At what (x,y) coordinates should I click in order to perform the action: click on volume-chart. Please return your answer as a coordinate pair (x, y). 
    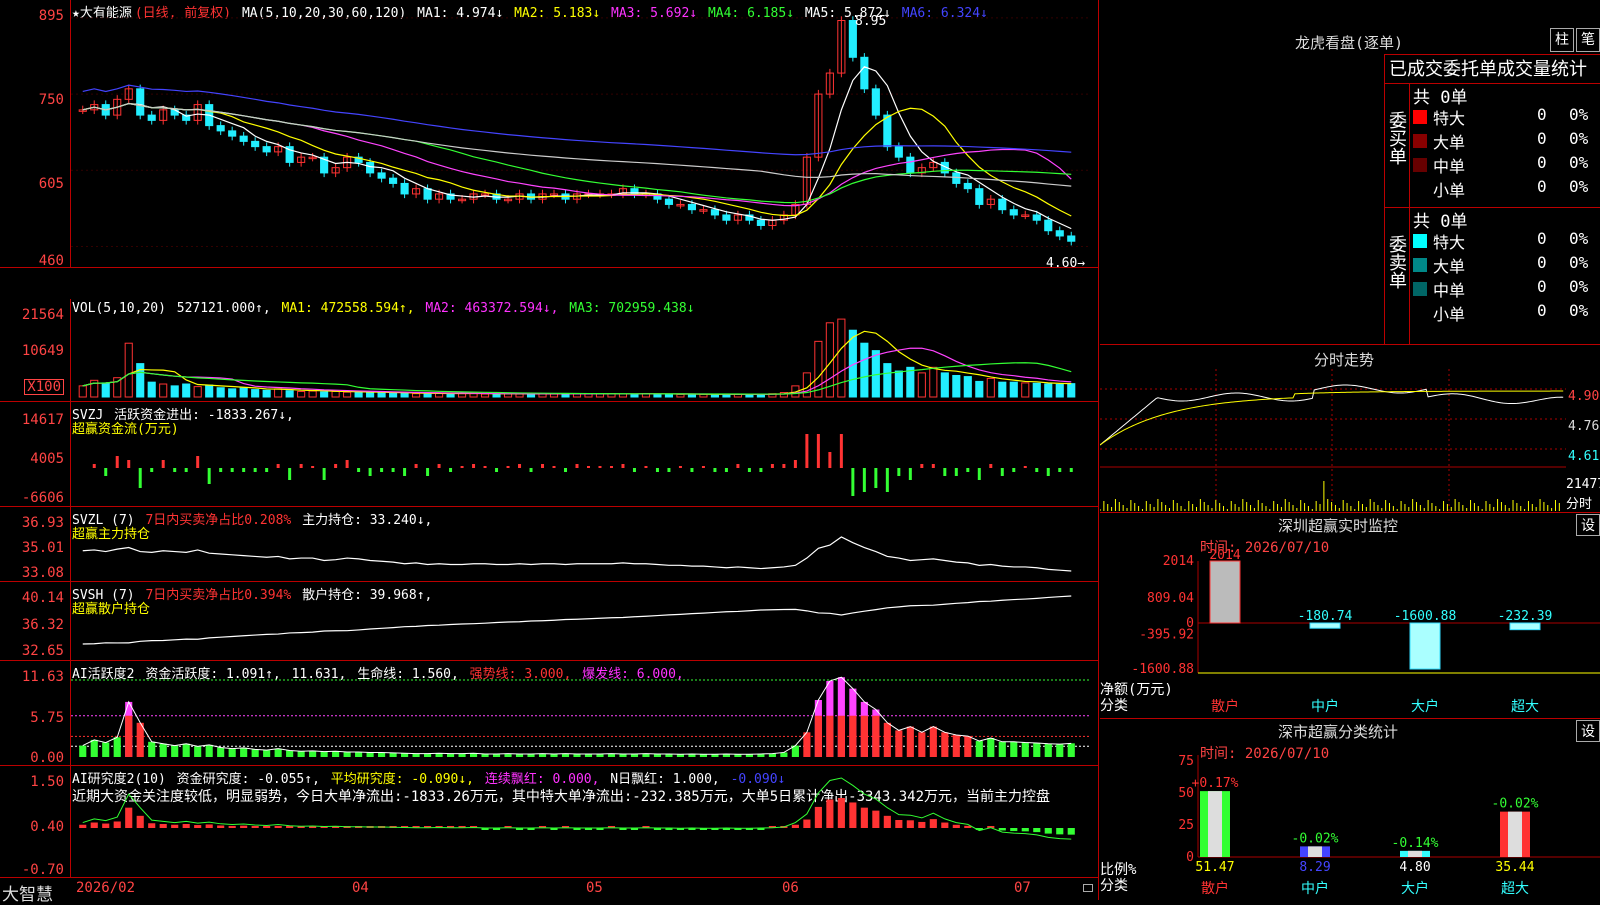
    Looking at the image, I should click on (584, 350).